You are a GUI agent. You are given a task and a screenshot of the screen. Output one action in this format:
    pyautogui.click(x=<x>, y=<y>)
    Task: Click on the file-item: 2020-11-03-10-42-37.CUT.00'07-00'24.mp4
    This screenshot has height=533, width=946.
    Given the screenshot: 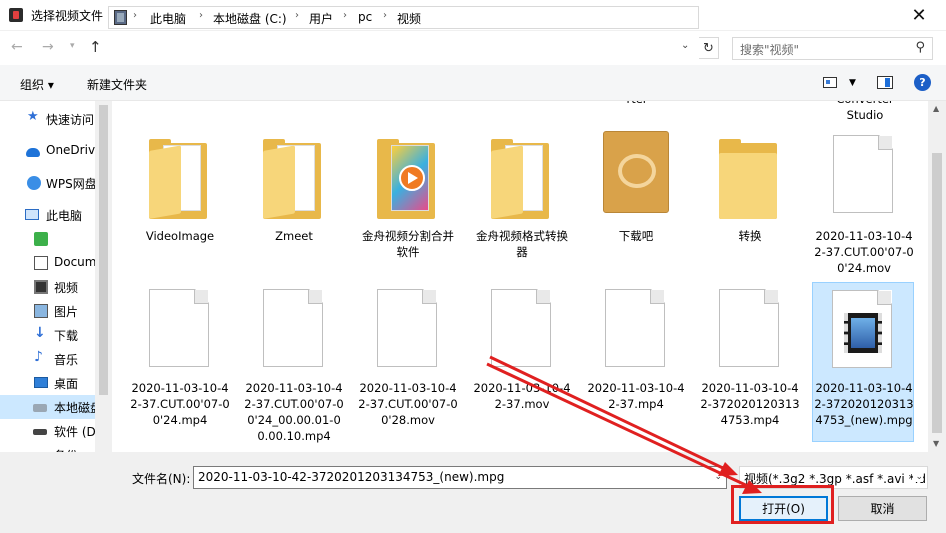 What is the action you would take?
    pyautogui.click(x=180, y=362)
    